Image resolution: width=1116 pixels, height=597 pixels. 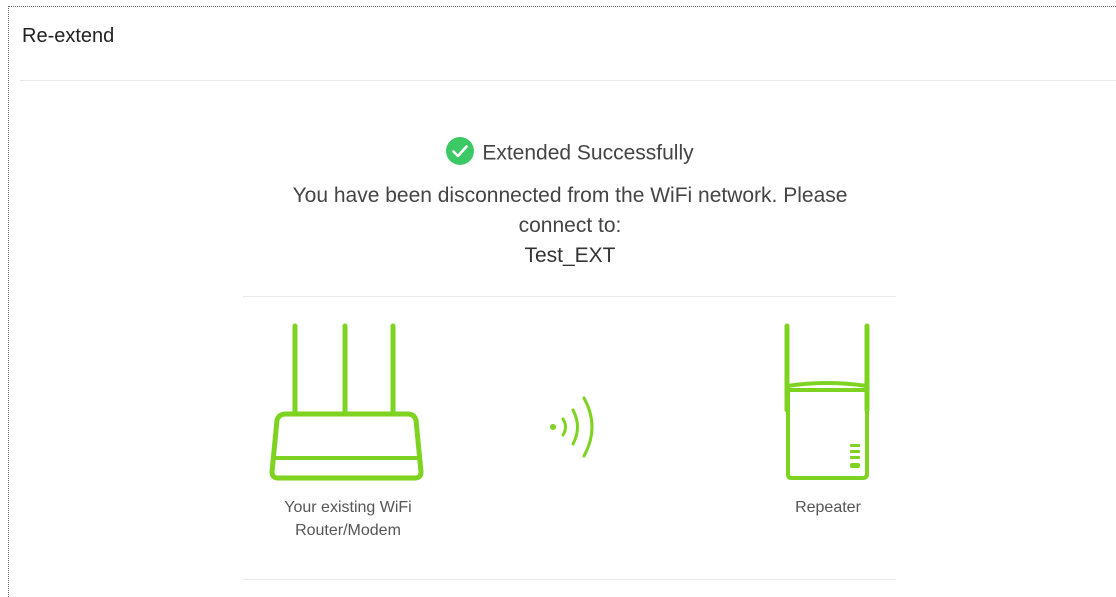 What do you see at coordinates (569, 579) in the screenshot?
I see `content-divider-bottom` at bounding box center [569, 579].